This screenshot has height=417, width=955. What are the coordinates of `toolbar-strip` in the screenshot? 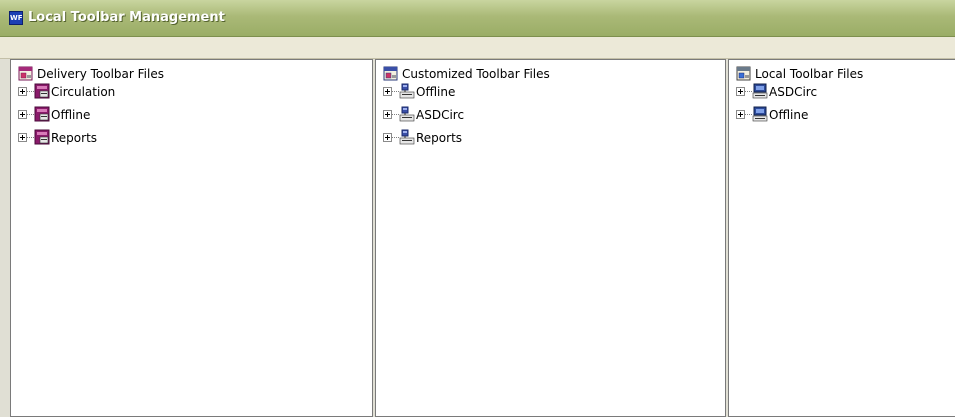 It's located at (477, 48).